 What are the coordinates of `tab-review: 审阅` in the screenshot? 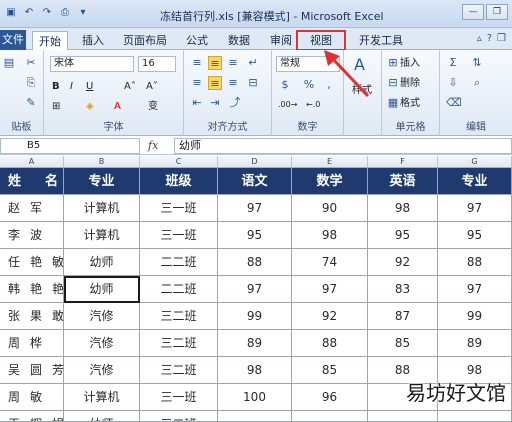 It's located at (281, 40).